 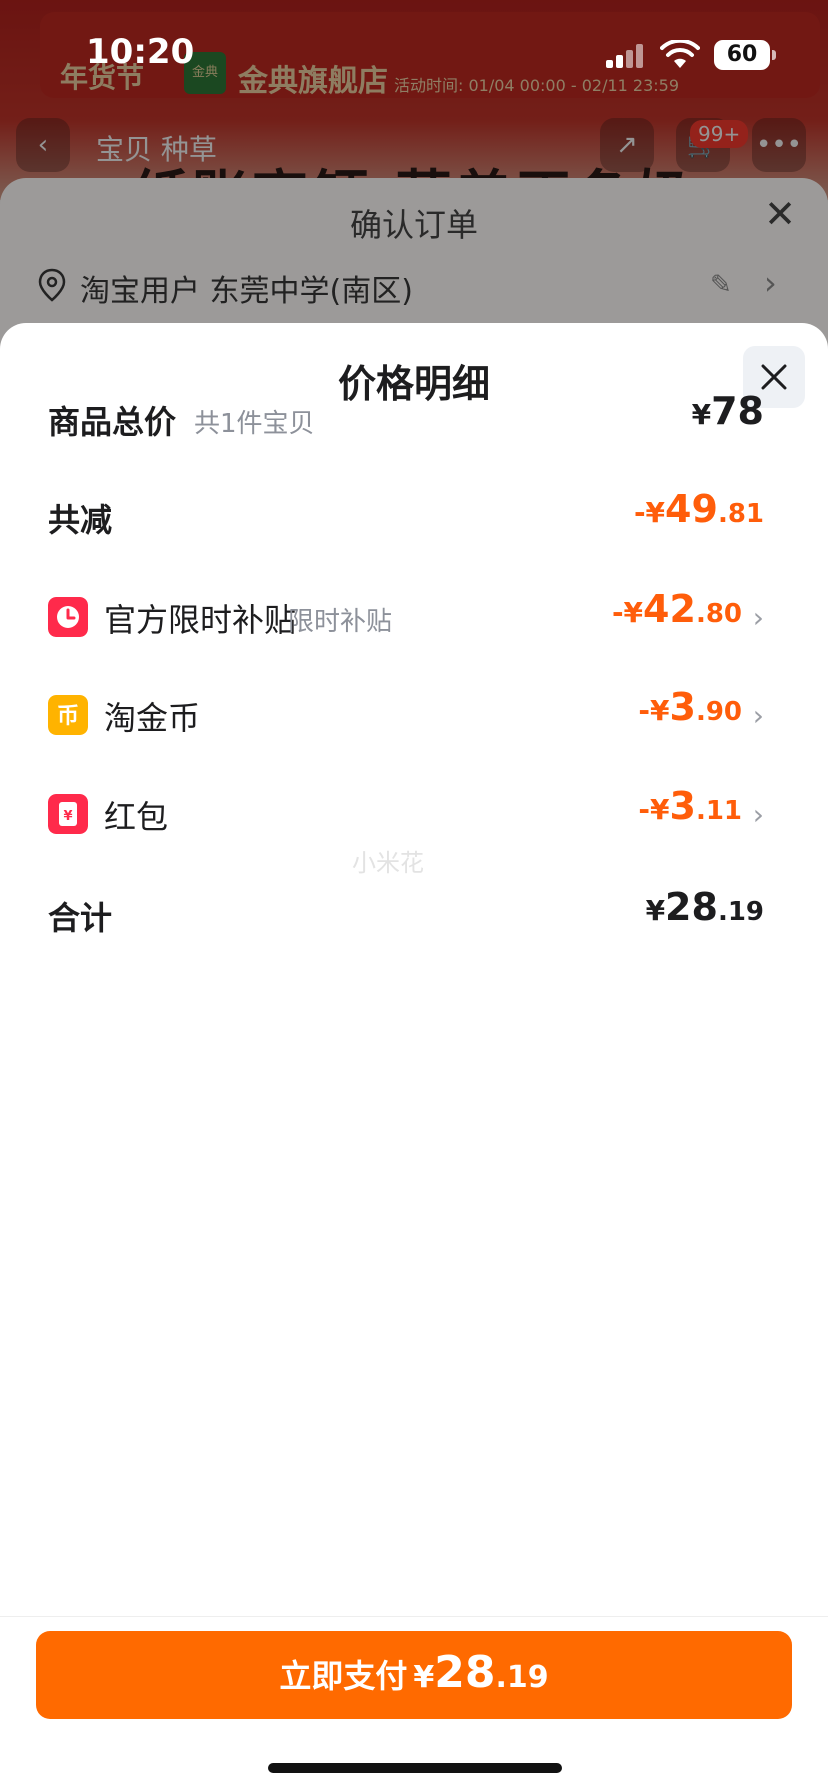 What do you see at coordinates (522, 1677) in the screenshot?
I see `pay-now-amount-dec: .19` at bounding box center [522, 1677].